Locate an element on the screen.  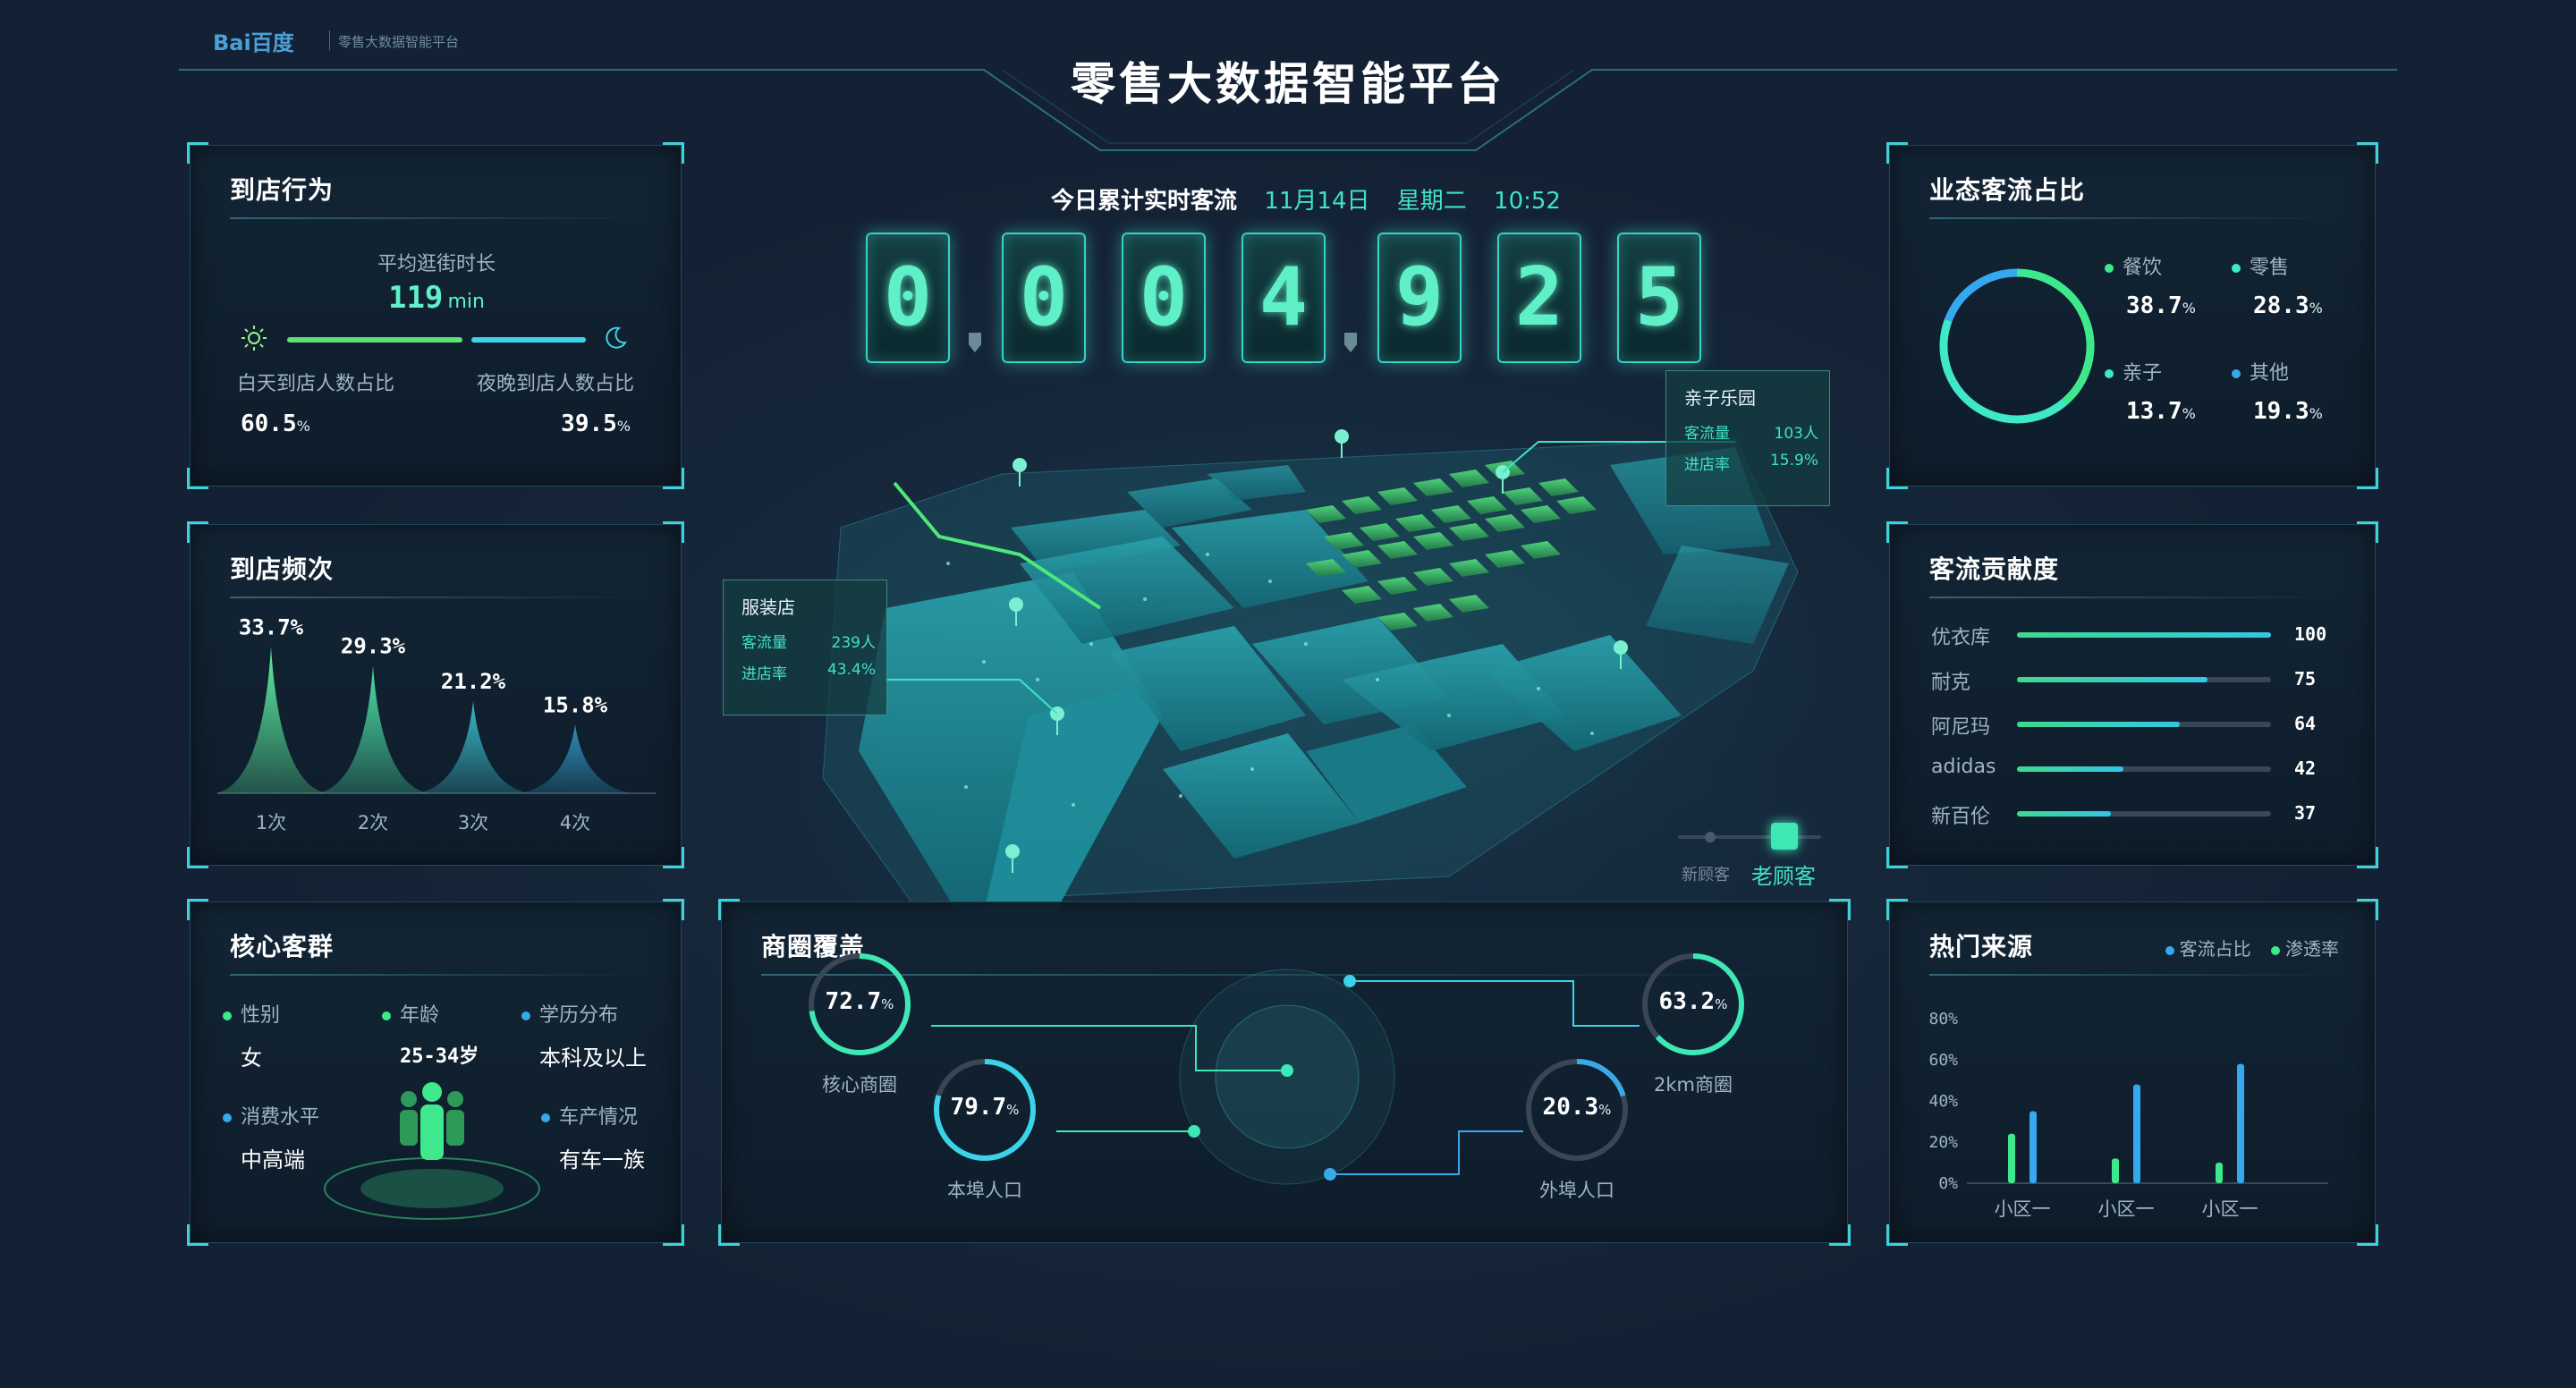
contribution-value: 64 is located at coordinates (2305, 724).